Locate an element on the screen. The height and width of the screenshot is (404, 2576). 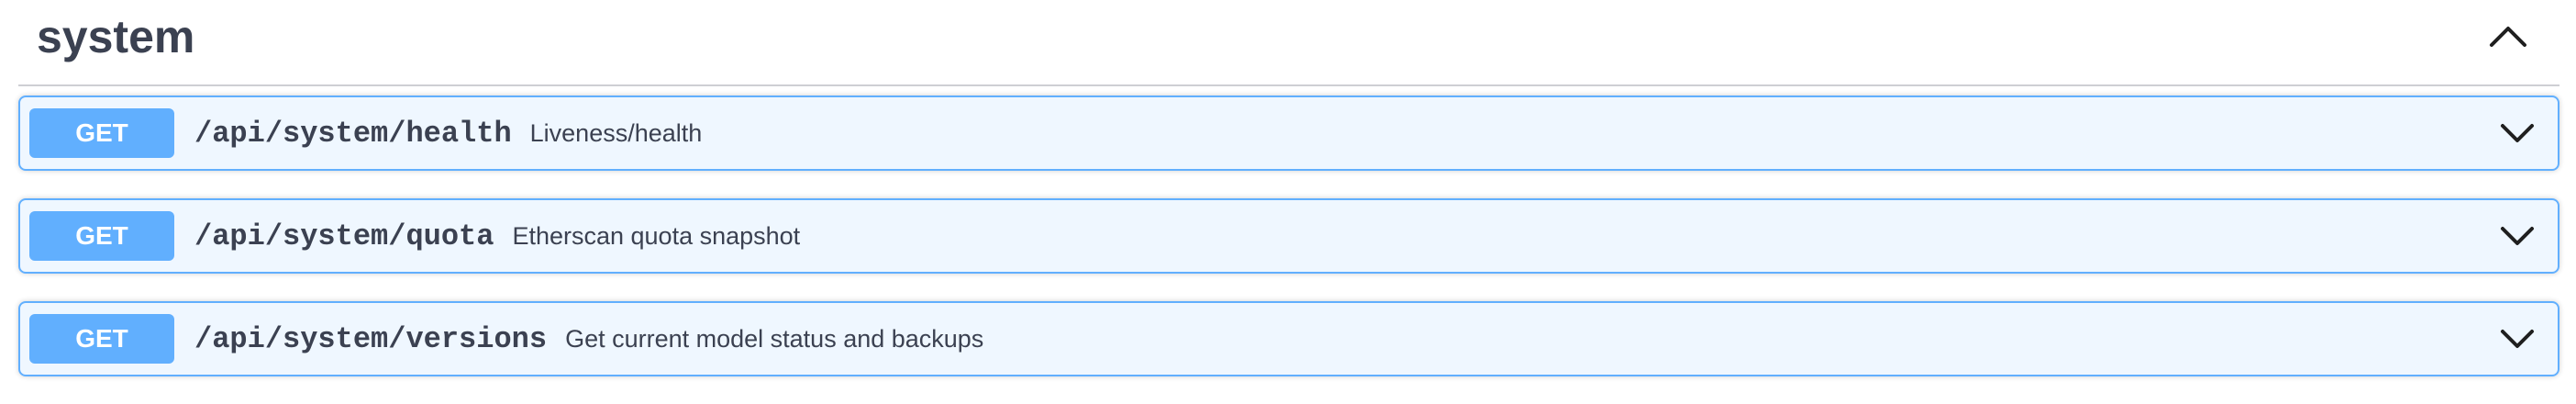
operation-path: /api/system/health is located at coordinates (353, 134).